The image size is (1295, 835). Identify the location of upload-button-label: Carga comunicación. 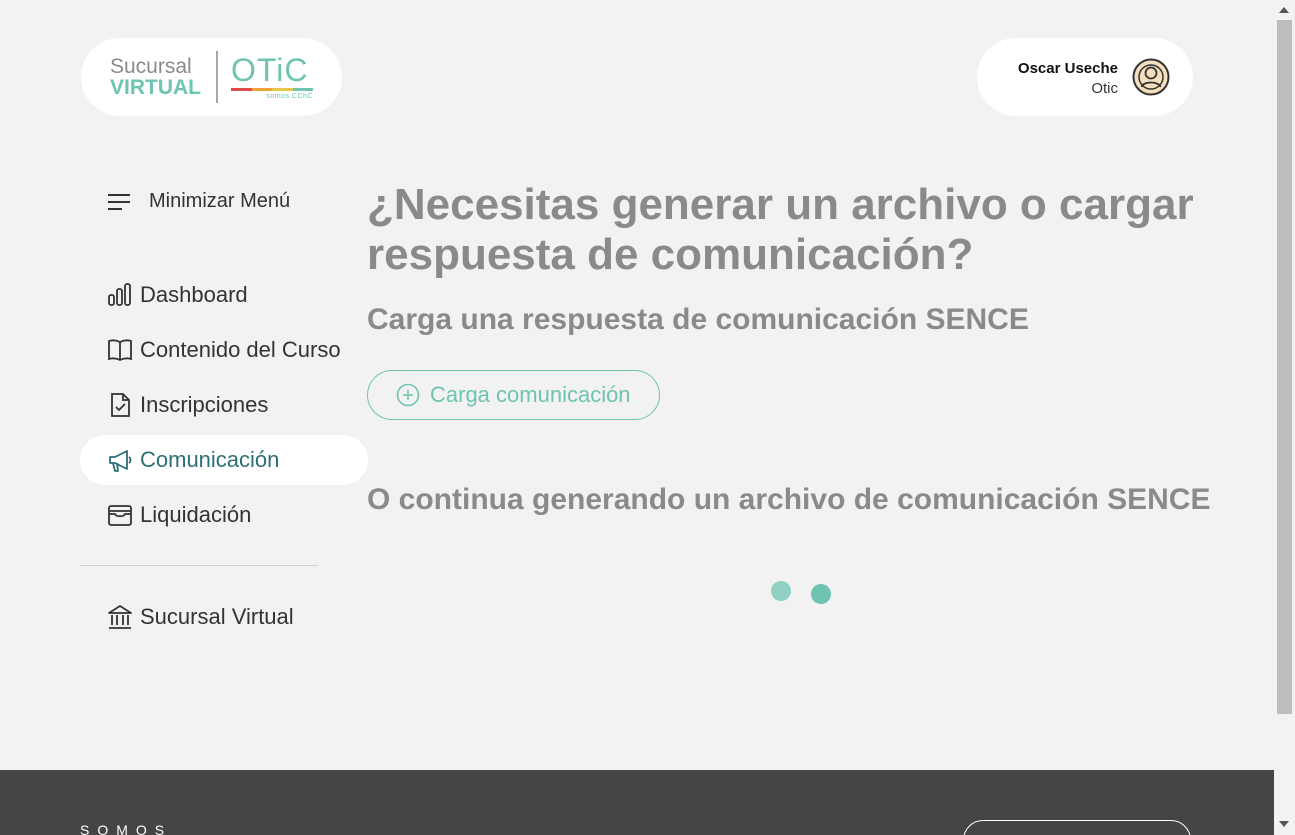
(530, 394).